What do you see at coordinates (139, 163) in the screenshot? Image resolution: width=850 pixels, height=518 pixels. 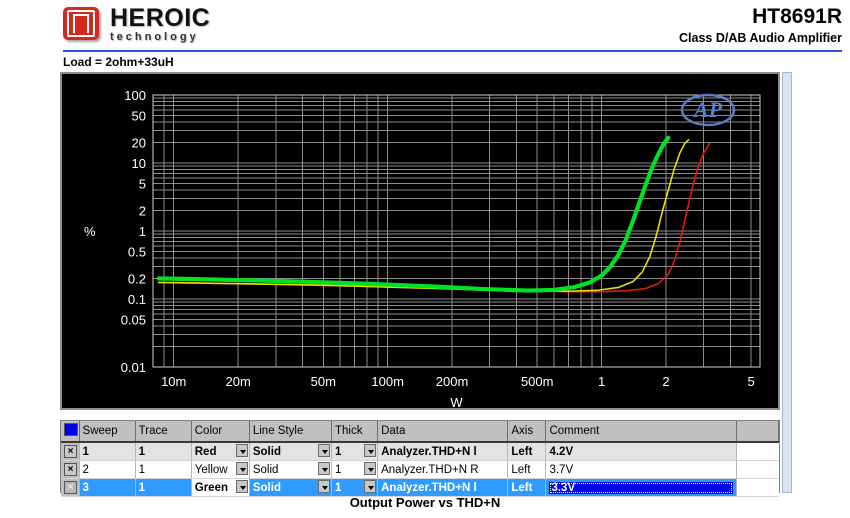 I see `svg-text: 10` at bounding box center [139, 163].